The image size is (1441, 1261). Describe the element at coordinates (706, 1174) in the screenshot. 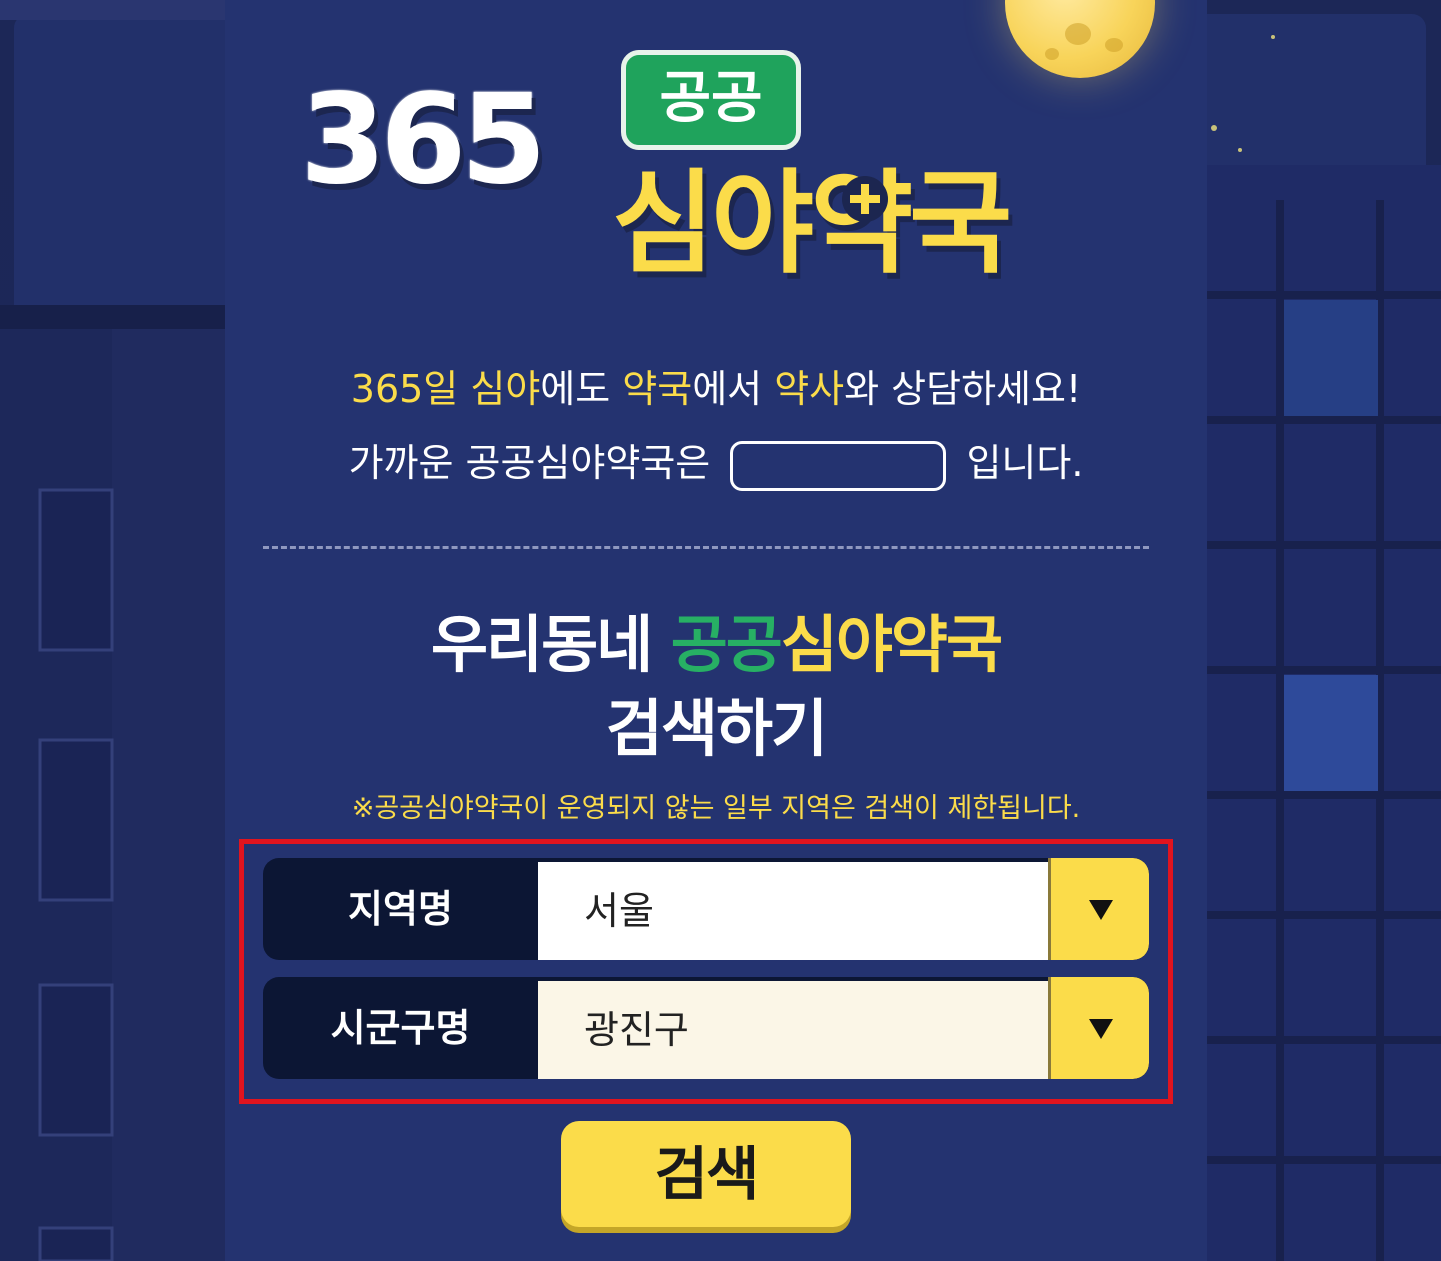

I see `search-button: 검색` at that location.